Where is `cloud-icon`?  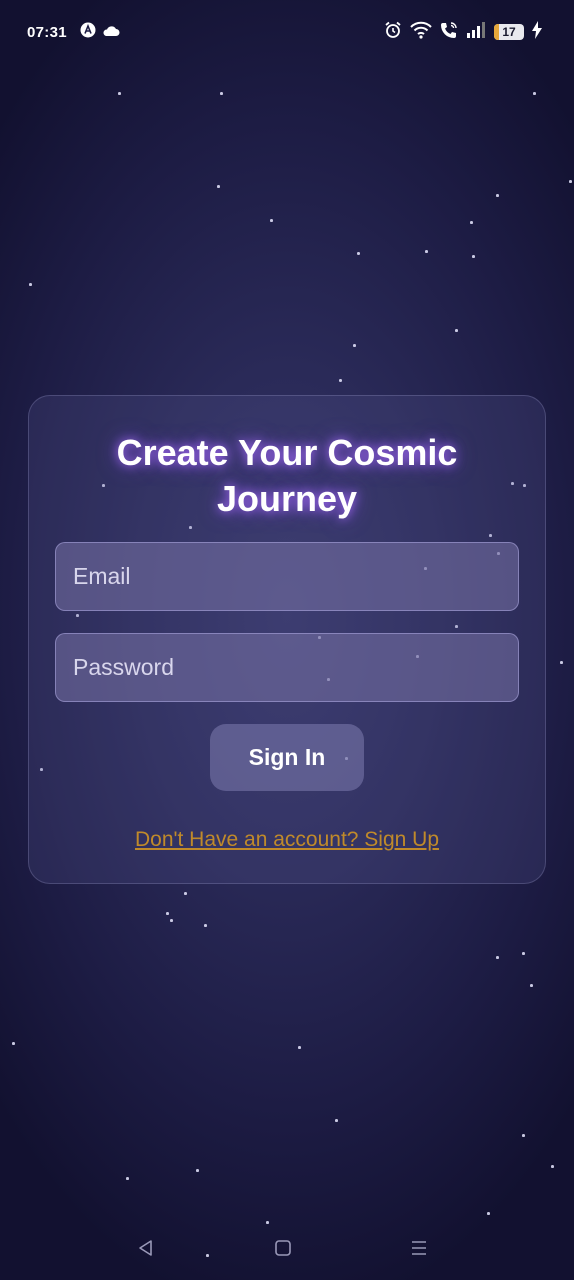
cloud-icon is located at coordinates (111, 32).